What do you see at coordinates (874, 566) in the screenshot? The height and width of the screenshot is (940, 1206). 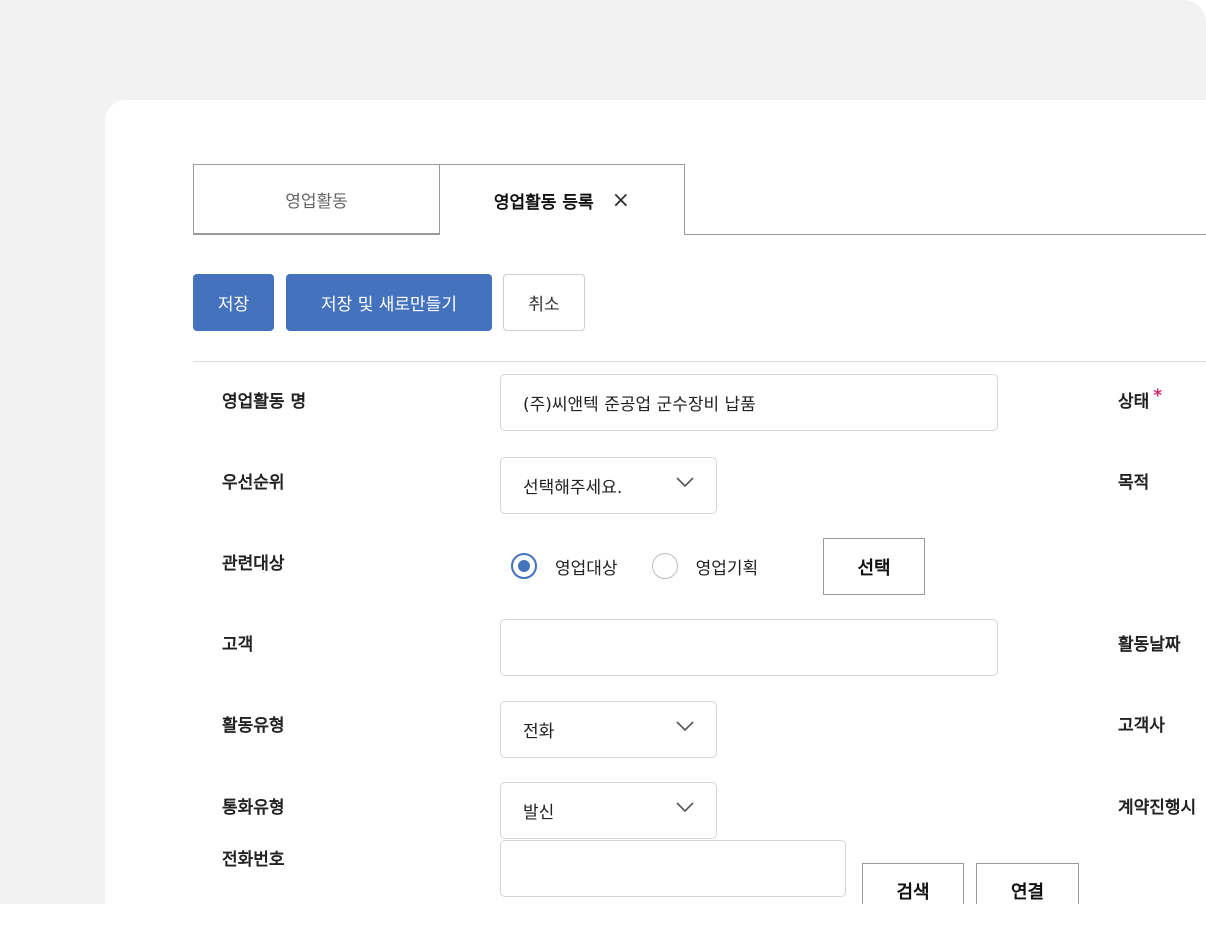 I see `select-button: 선택` at bounding box center [874, 566].